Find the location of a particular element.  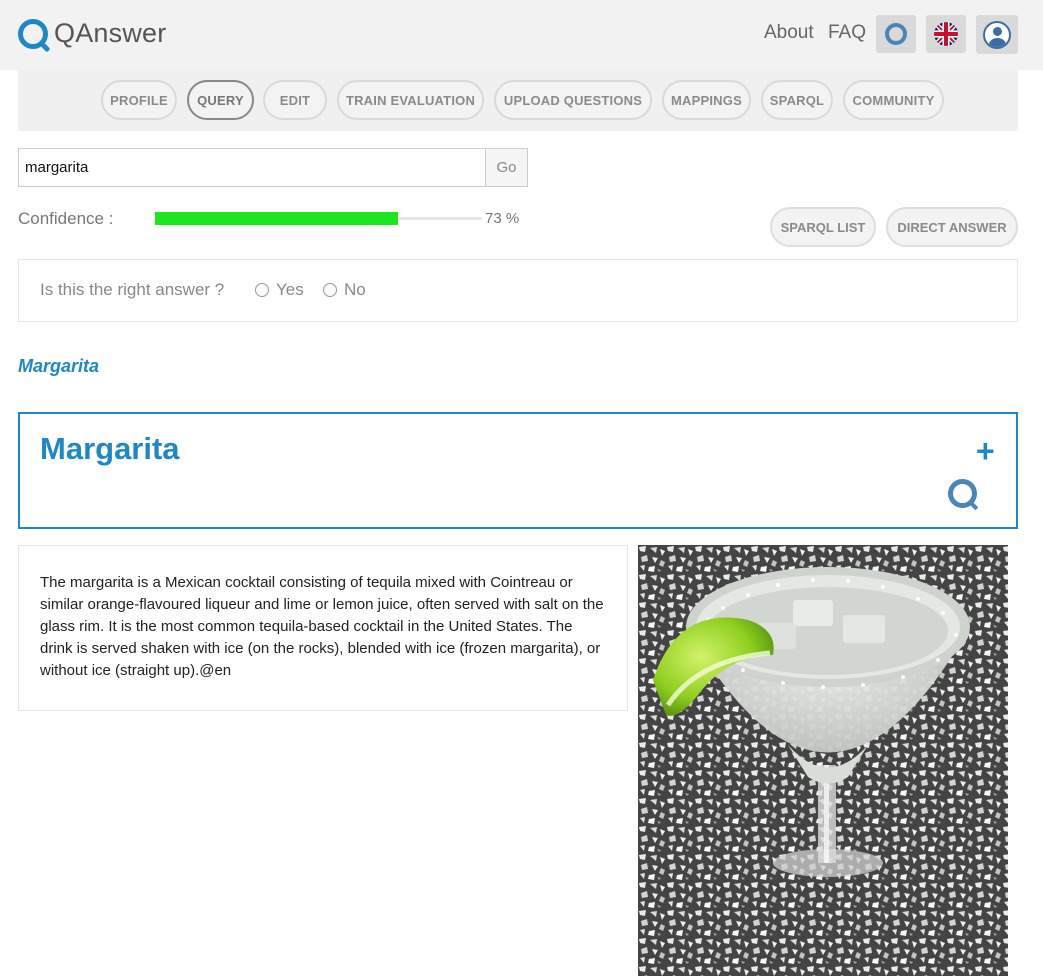

user-button is located at coordinates (997, 34).